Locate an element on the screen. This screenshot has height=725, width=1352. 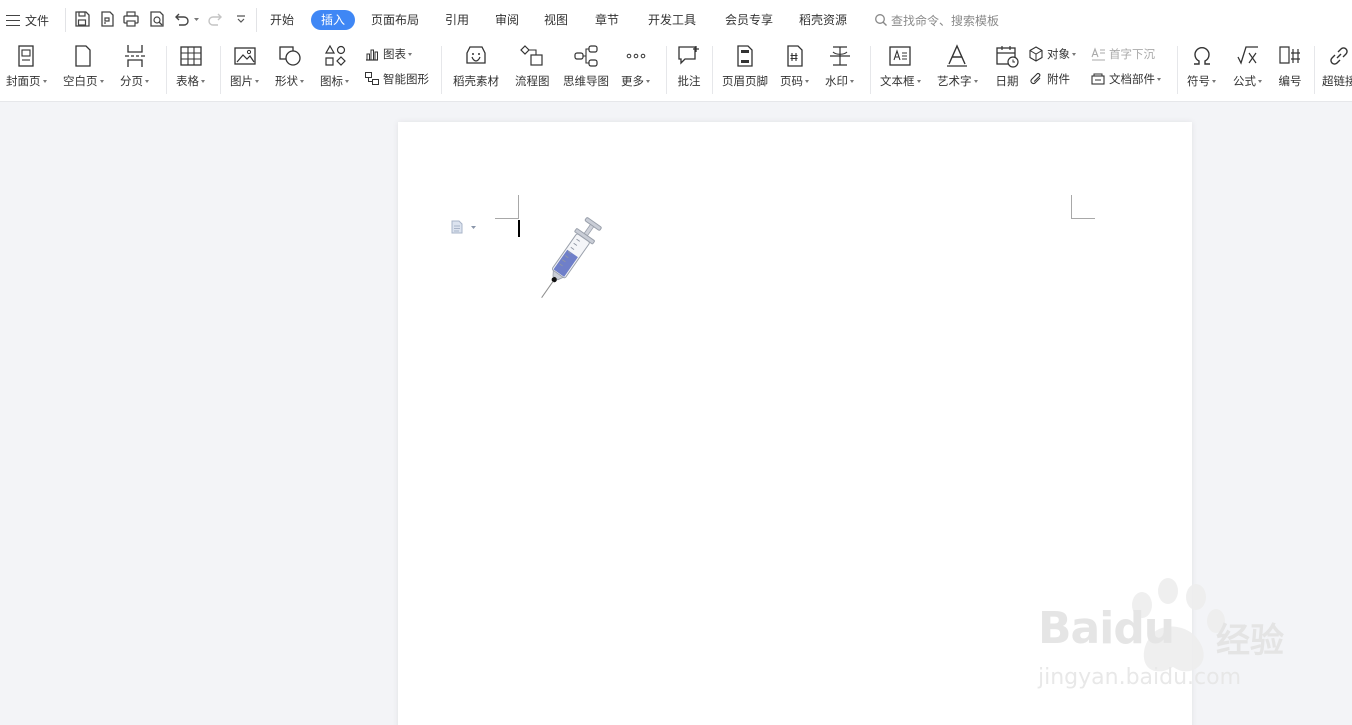
hamburger-icon is located at coordinates (13, 20).